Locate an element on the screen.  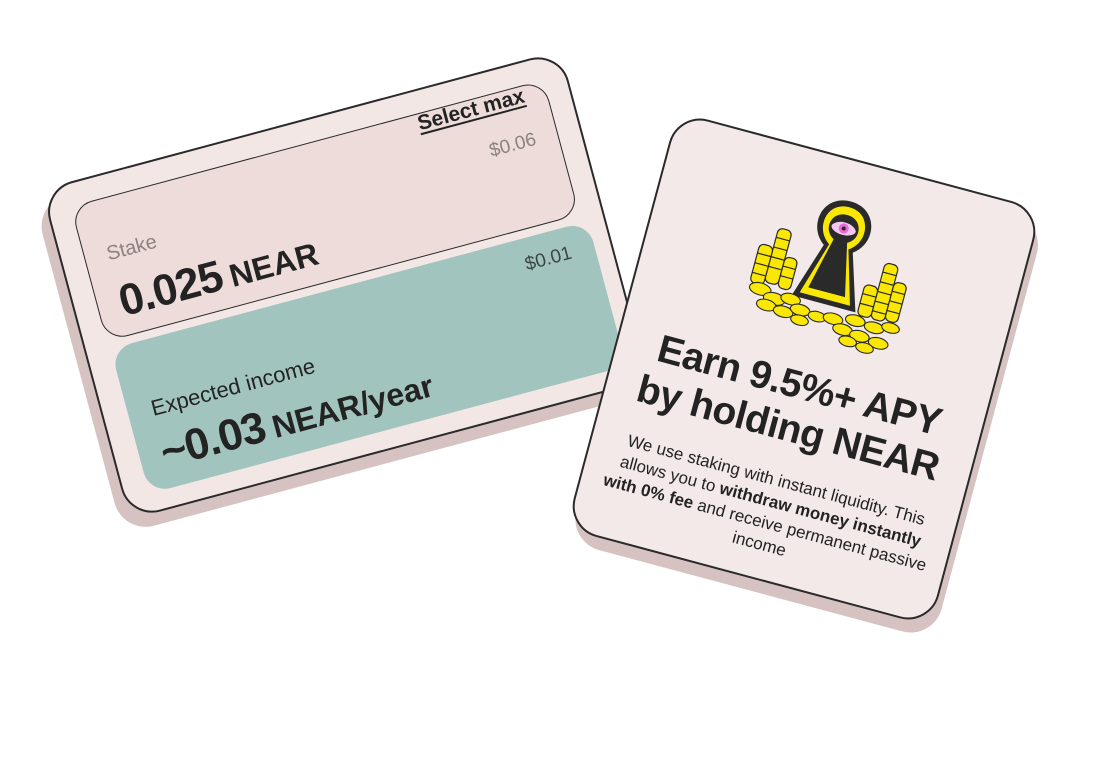
stake-amount-unit: NEAR is located at coordinates (274, 264).